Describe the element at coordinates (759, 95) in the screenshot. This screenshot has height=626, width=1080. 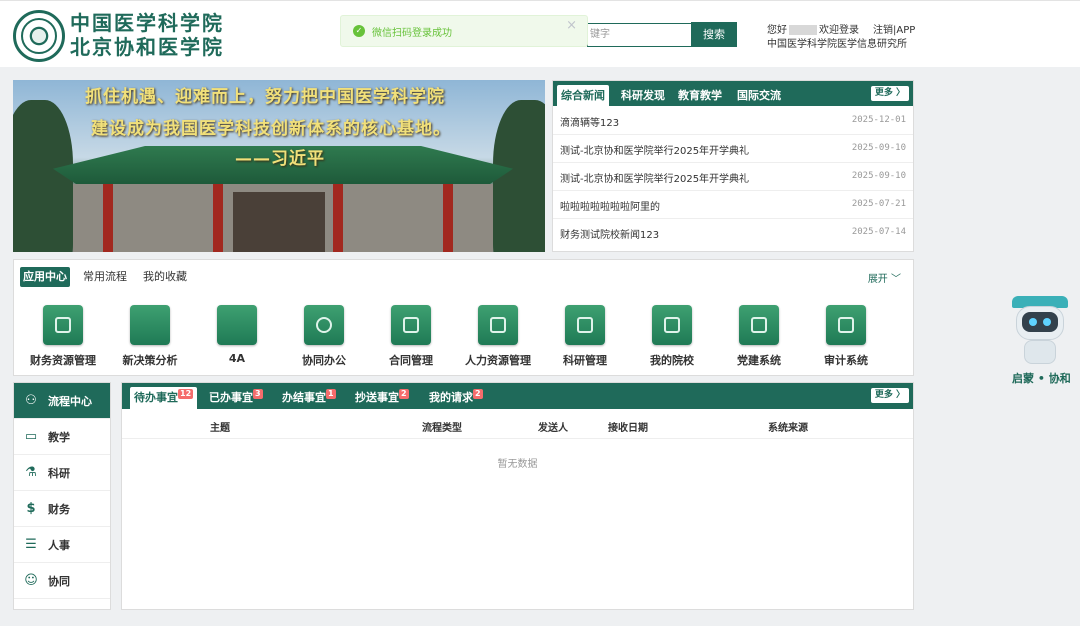
I see `tab-international-news: 国际交流` at that location.